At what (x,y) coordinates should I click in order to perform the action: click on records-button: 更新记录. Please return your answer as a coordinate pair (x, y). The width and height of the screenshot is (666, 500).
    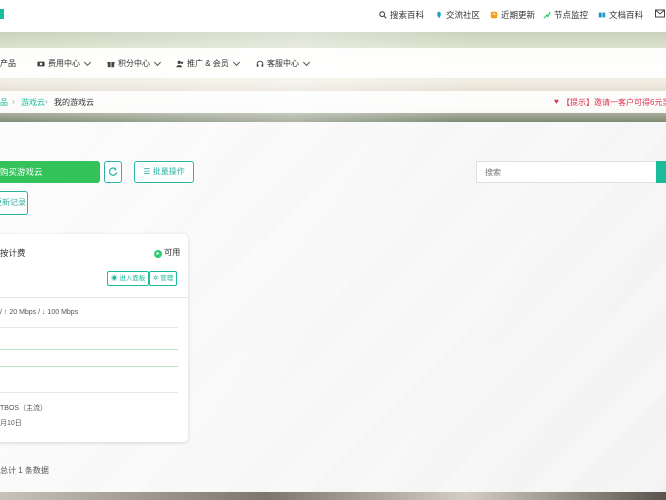
    Looking at the image, I should click on (14, 203).